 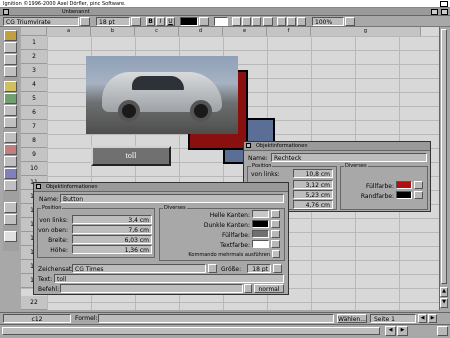 I want to click on button-info-title-bar: Objektinformationen, so click(x=161, y=187).